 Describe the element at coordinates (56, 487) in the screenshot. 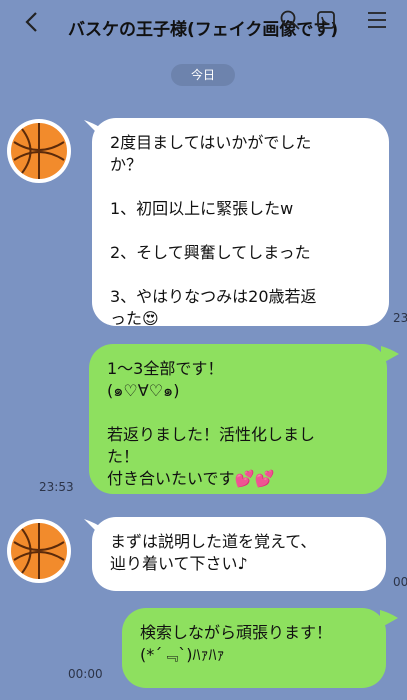

I see `message-time: 23:53` at that location.